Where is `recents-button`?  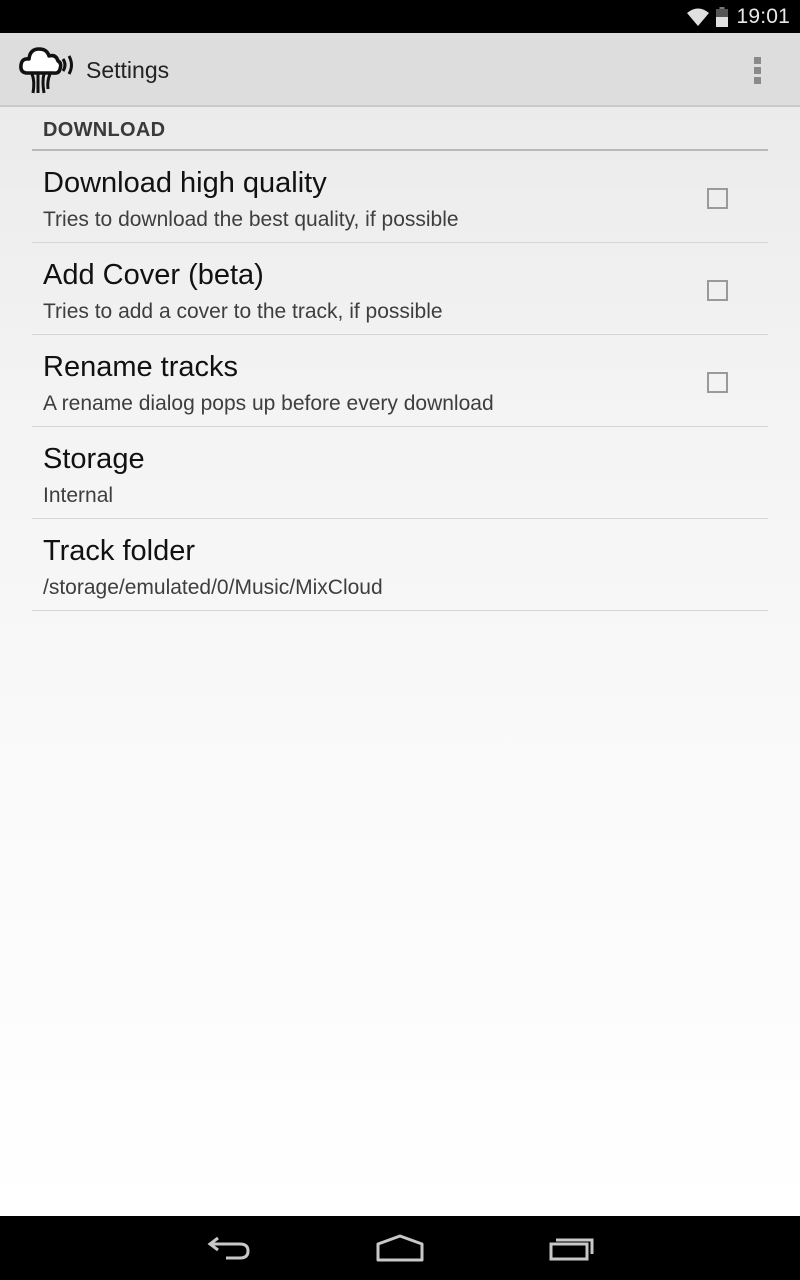 recents-button is located at coordinates (572, 1248).